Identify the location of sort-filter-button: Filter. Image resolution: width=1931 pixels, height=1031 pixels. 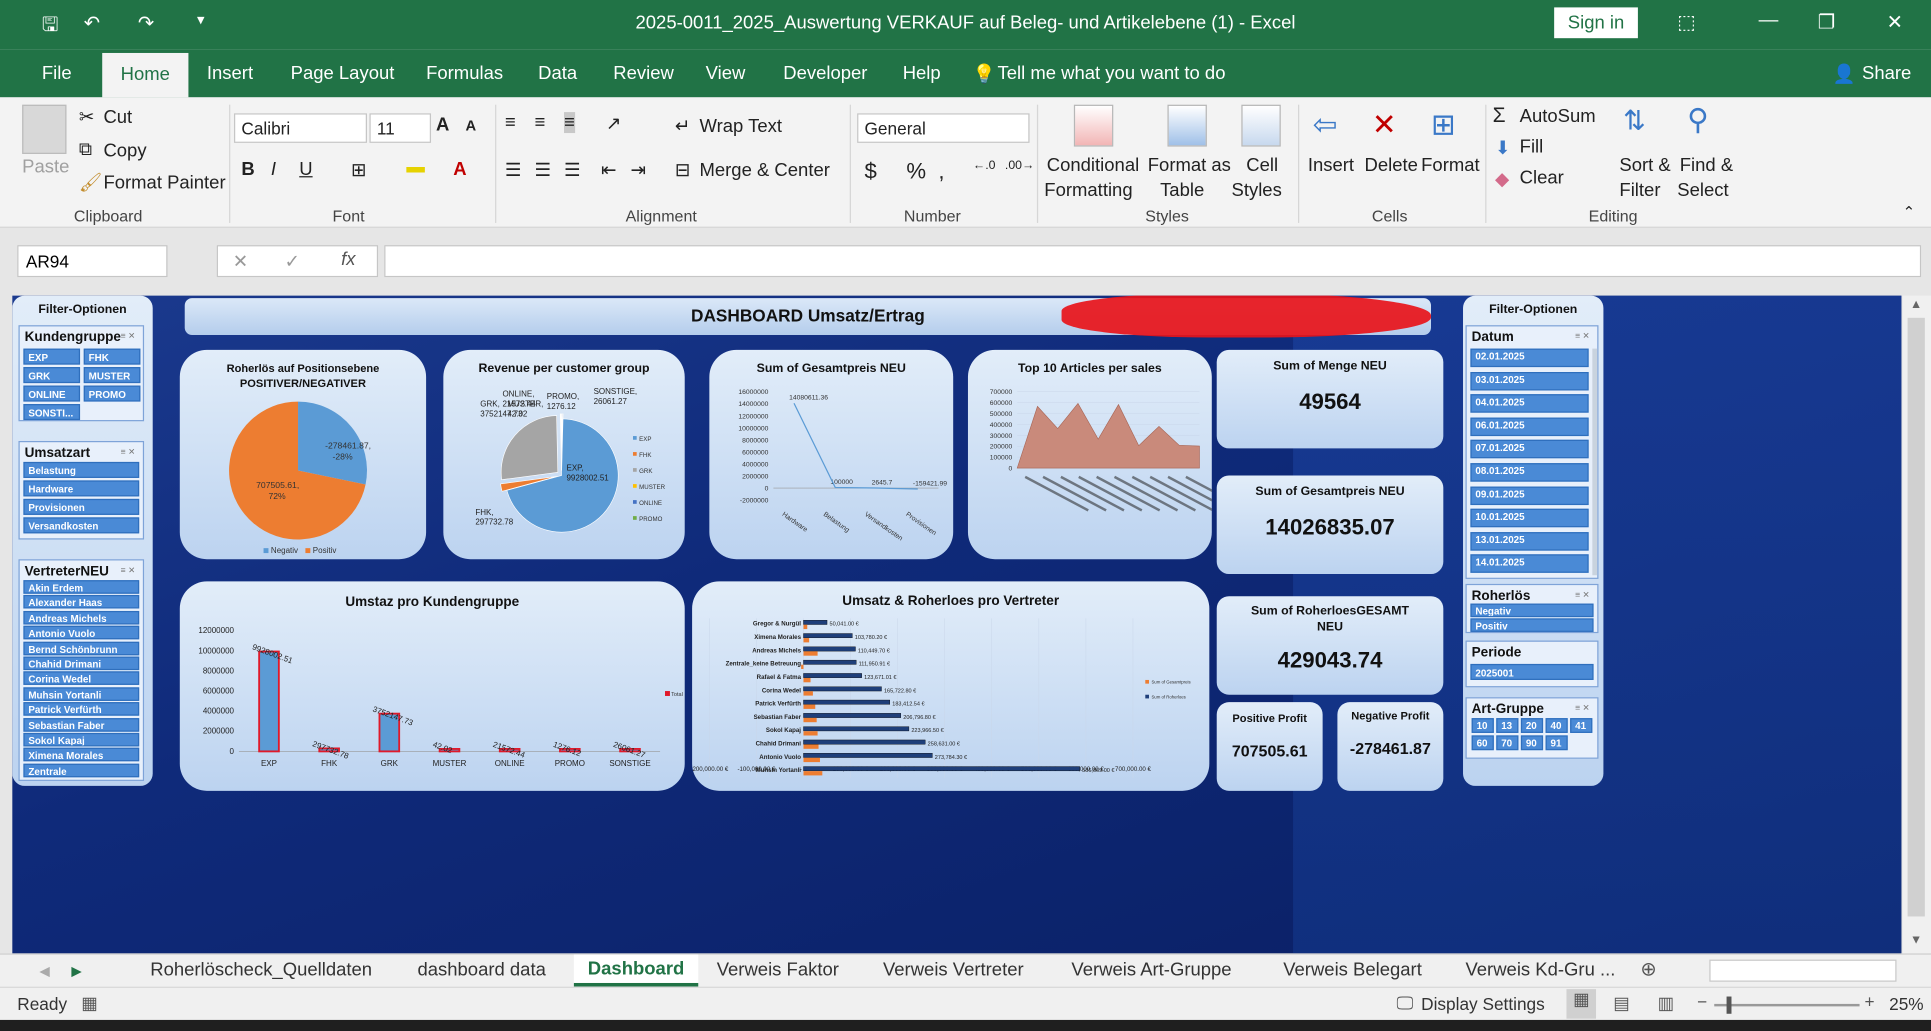
(1639, 190).